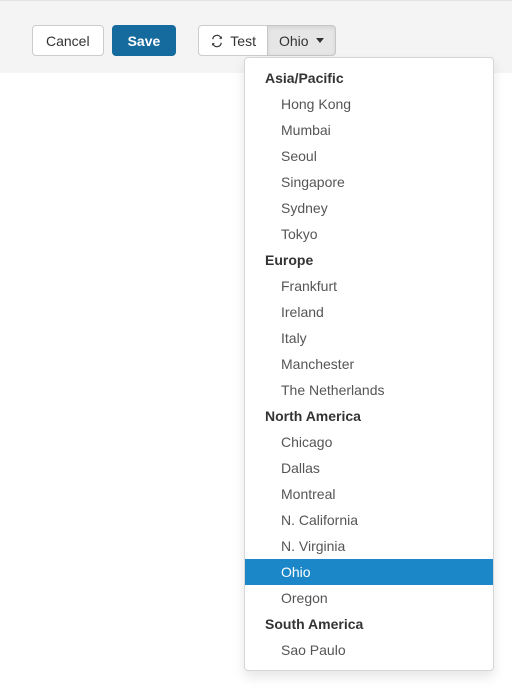 This screenshot has height=689, width=512. What do you see at coordinates (369, 182) in the screenshot?
I see `menu-item: Singapore` at bounding box center [369, 182].